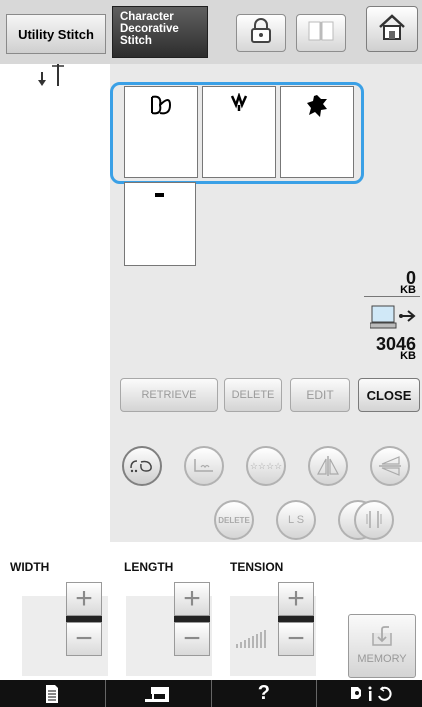  I want to click on length-plus-button: +, so click(192, 599).